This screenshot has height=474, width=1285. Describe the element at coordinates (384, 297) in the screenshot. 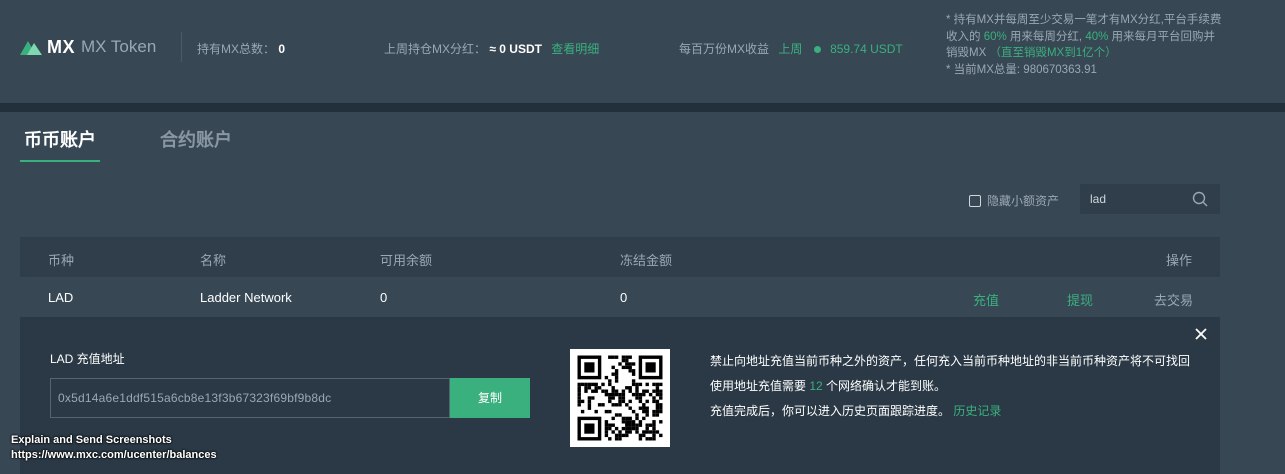

I see `row-available: 0` at that location.